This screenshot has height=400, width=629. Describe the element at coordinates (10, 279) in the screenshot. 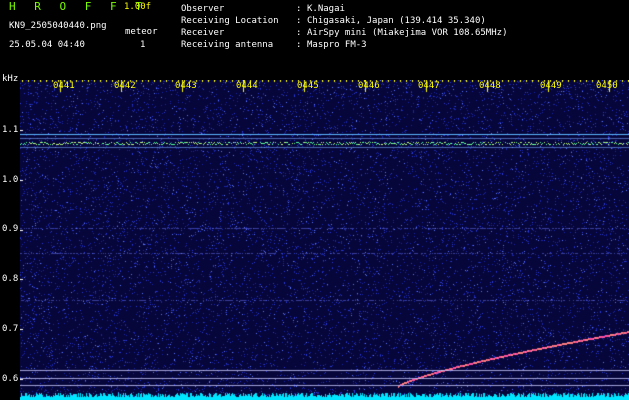

I see `y-tick-label: 0.8` at that location.